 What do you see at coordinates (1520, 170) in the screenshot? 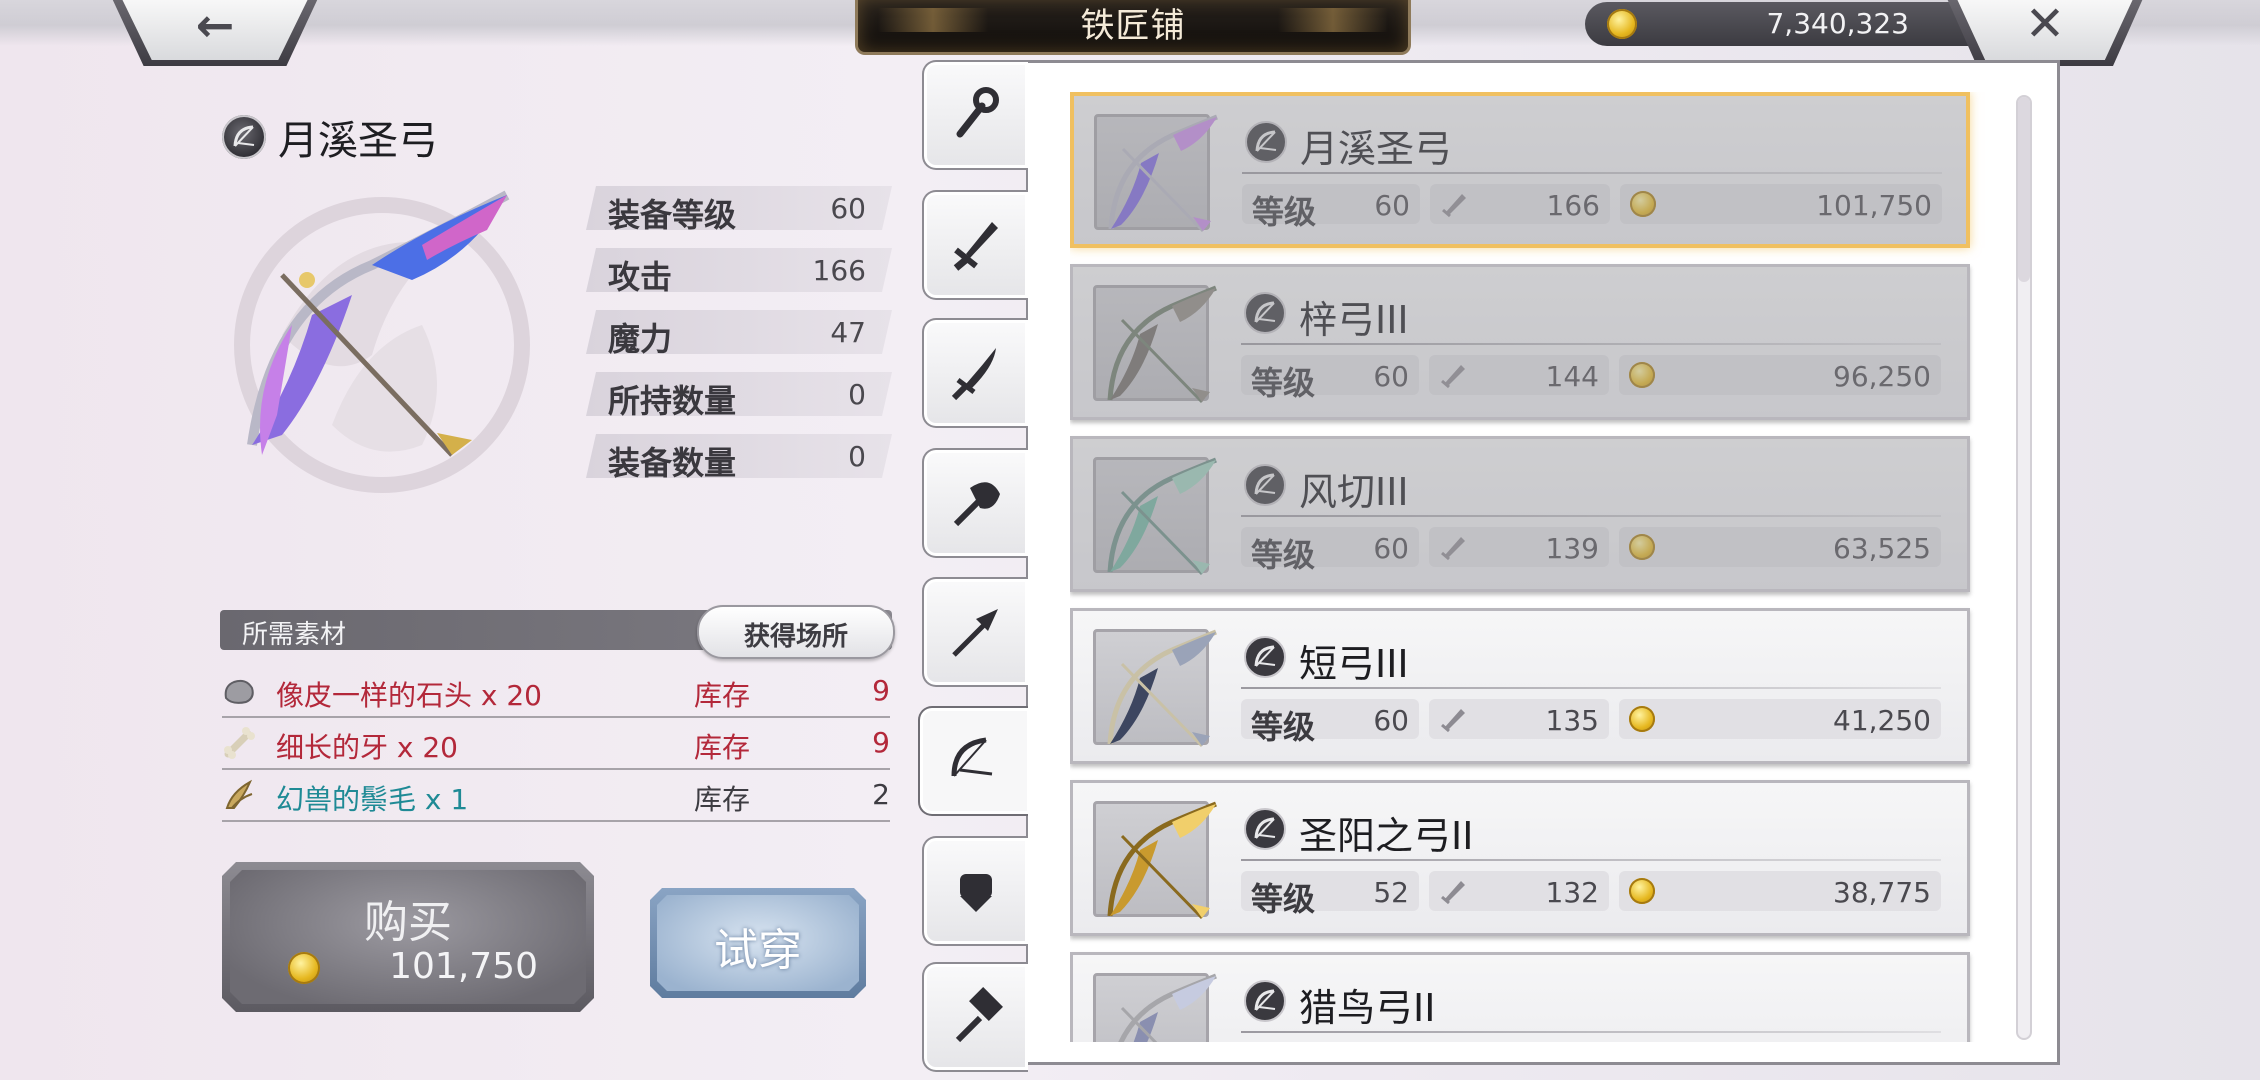
I see `weapon-list-item: 月溪圣弓 等级 60 166 101,750` at bounding box center [1520, 170].